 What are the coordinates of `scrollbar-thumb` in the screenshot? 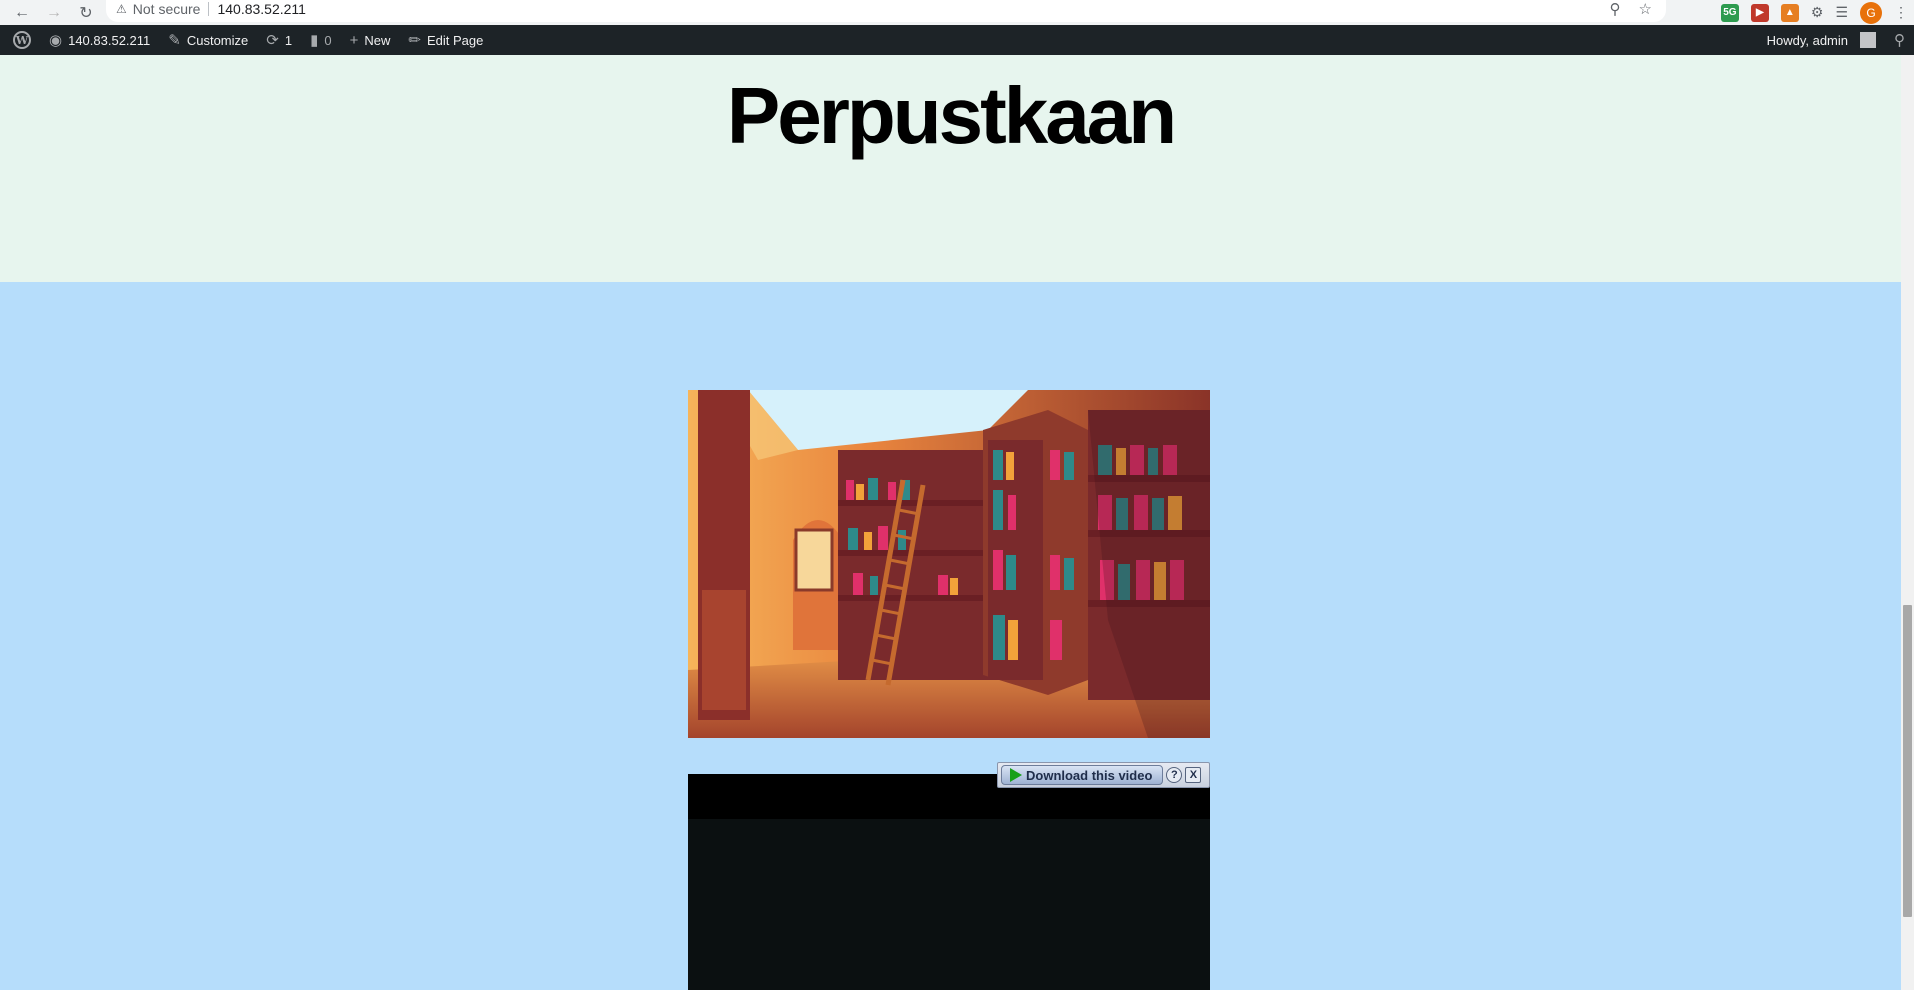 It's located at (1907, 761).